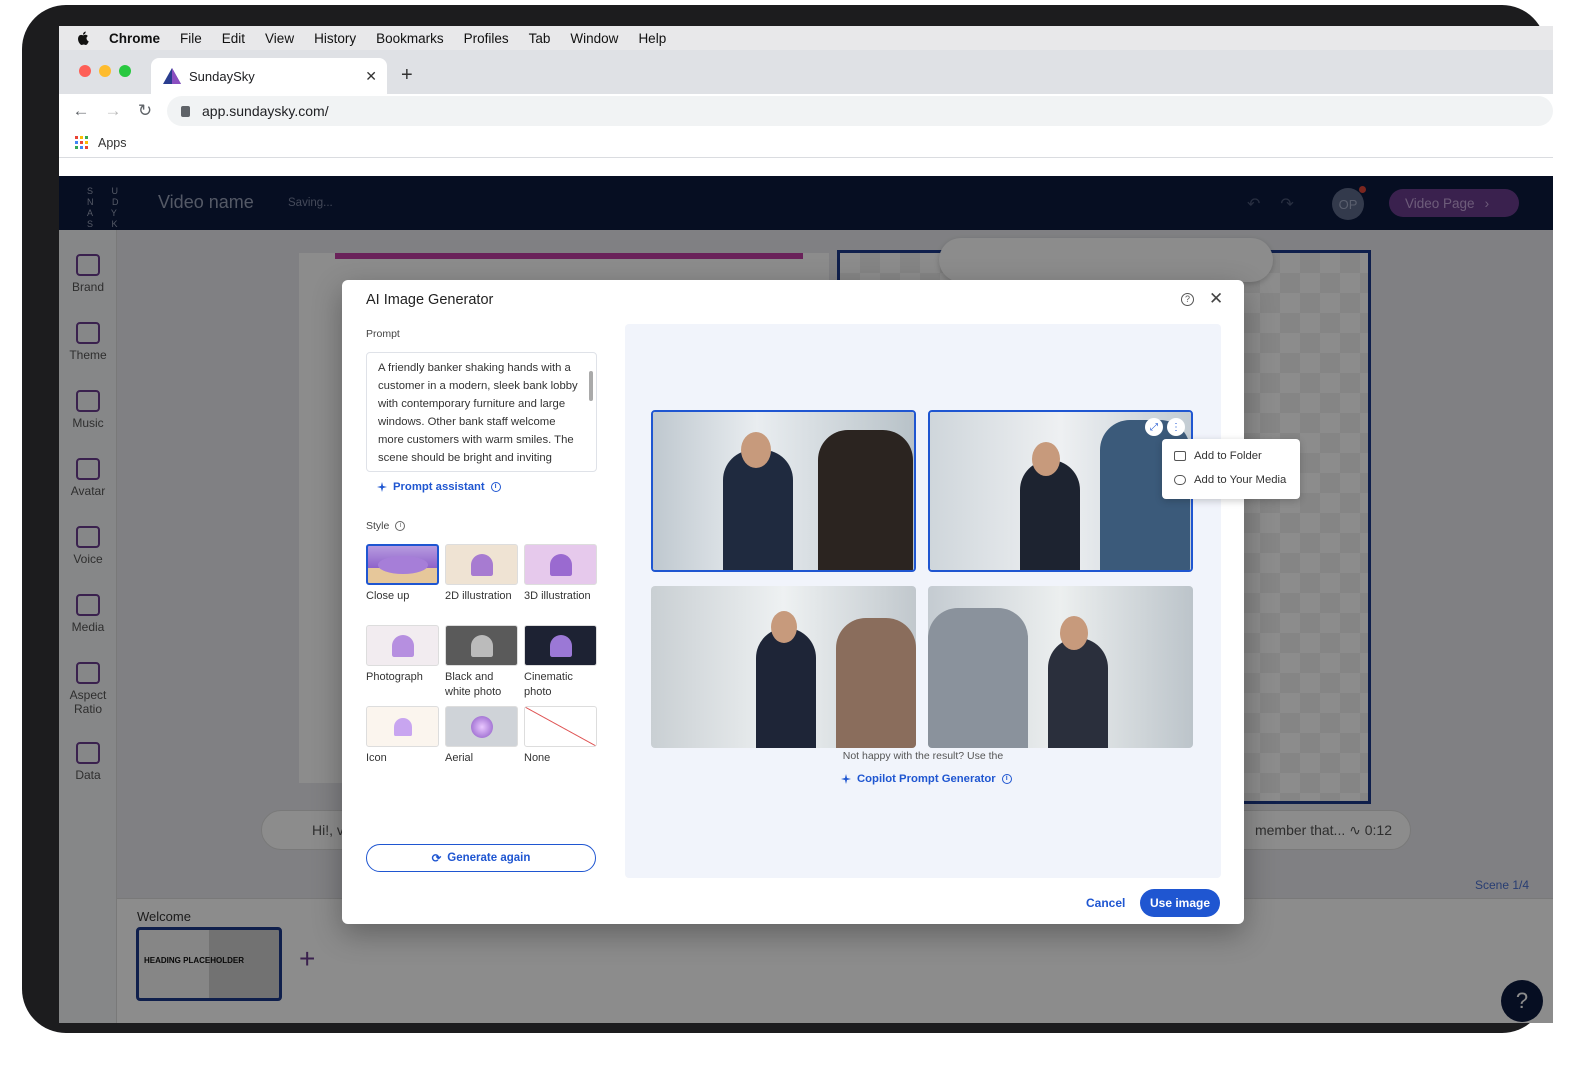 This screenshot has width=1583, height=1081. I want to click on style-cinematic-photo: Cinematic photo, so click(561, 662).